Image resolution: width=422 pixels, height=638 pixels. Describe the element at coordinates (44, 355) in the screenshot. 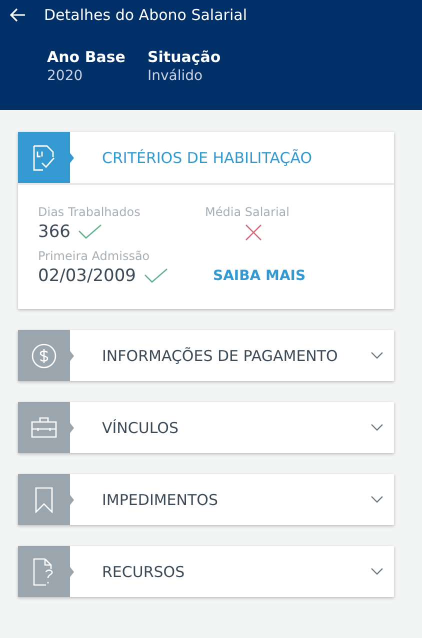

I see `dollar-icon` at that location.